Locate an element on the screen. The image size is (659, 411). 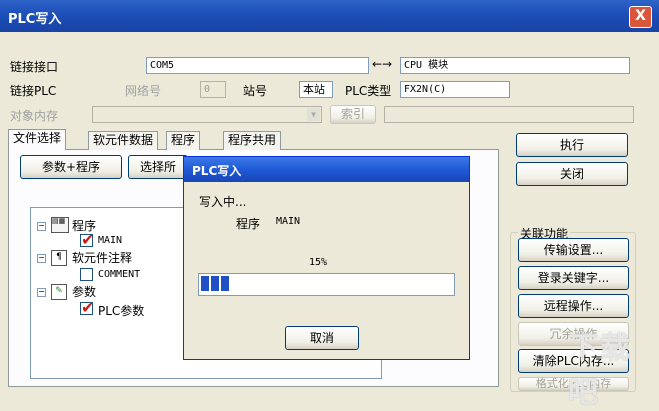
close-icon: X is located at coordinates (640, 17).